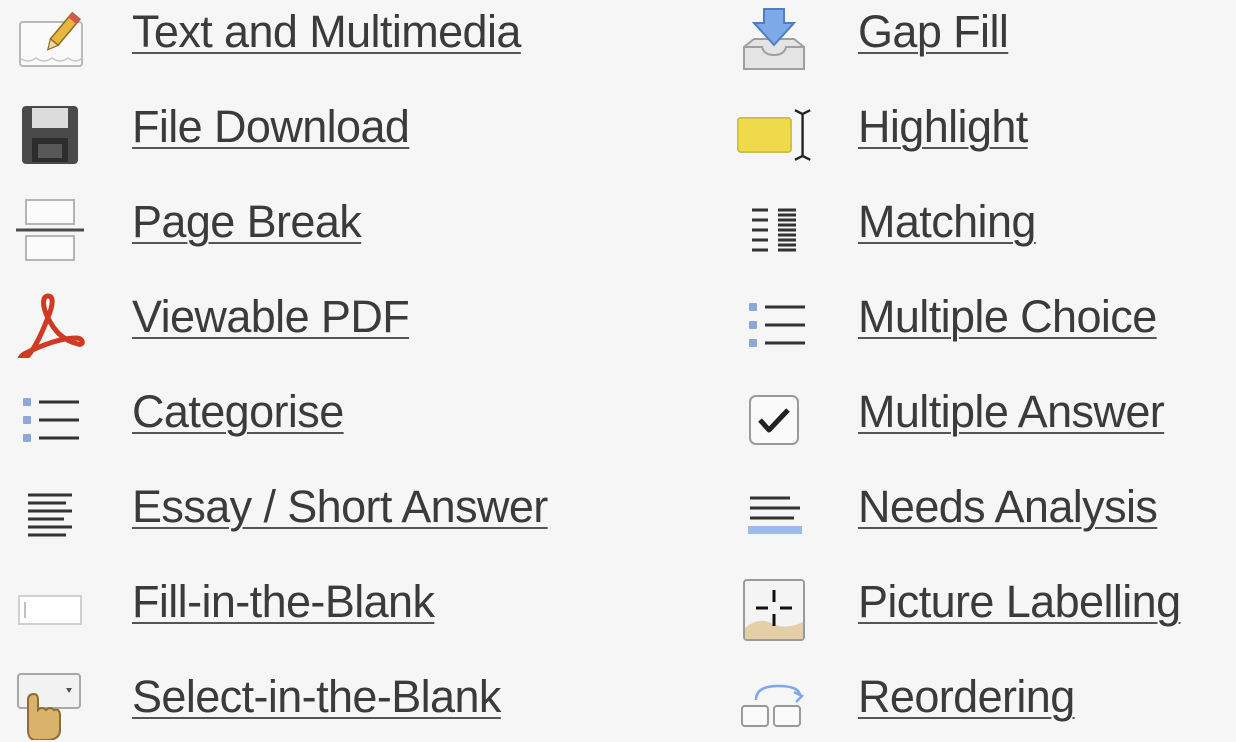  What do you see at coordinates (774, 703) in the screenshot?
I see `reorder-boxes-icon` at bounding box center [774, 703].